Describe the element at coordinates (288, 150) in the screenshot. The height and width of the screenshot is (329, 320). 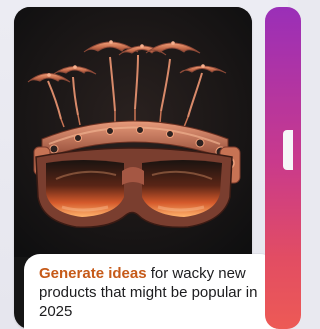
I see `next-card-edge-tab` at that location.